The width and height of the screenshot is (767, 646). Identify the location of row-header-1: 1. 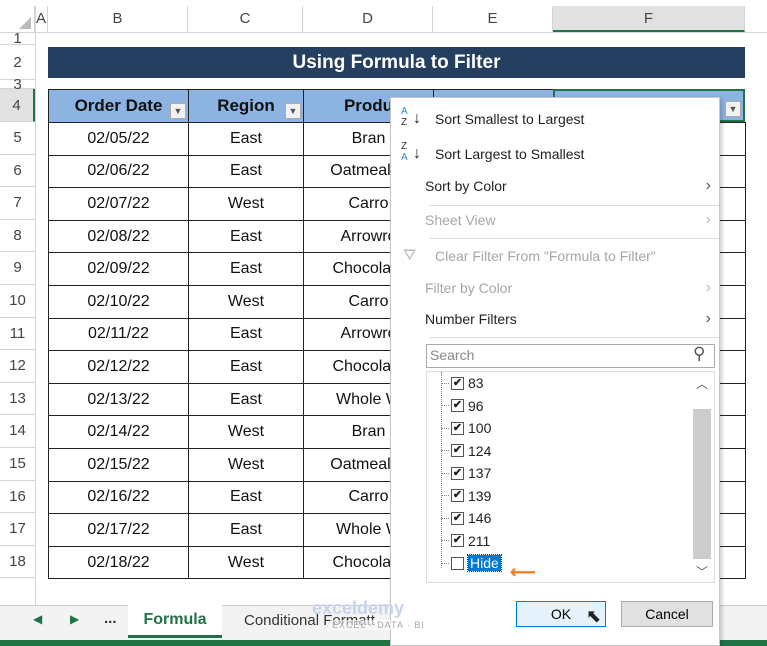
(17, 38).